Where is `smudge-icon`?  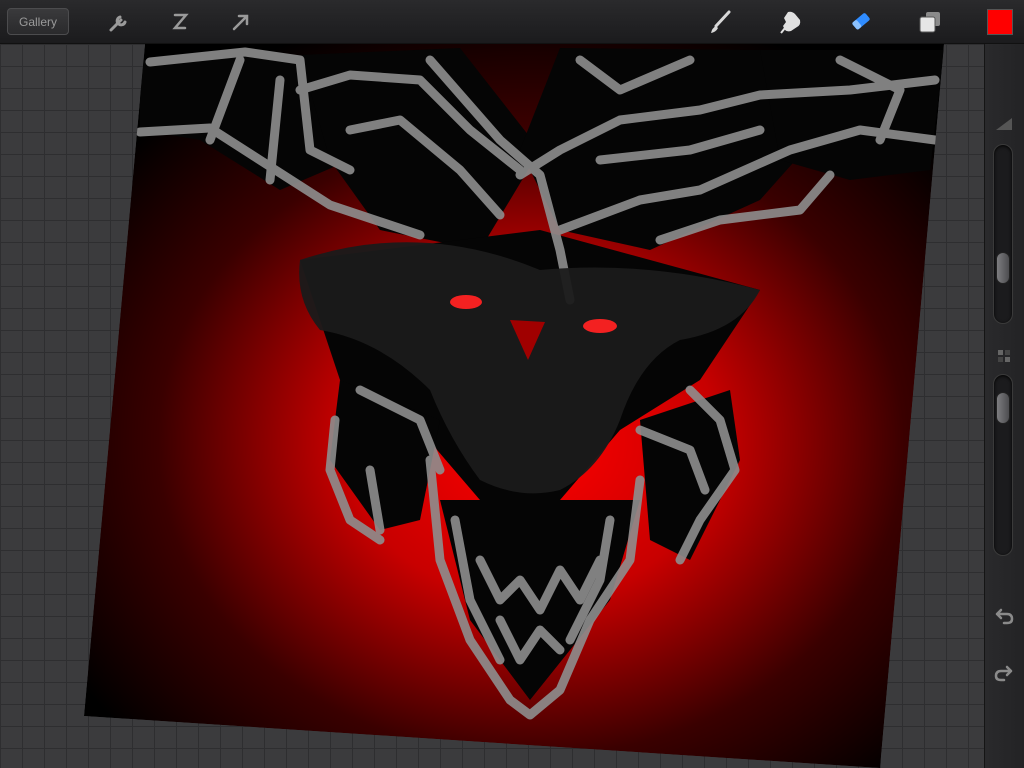 smudge-icon is located at coordinates (791, 22).